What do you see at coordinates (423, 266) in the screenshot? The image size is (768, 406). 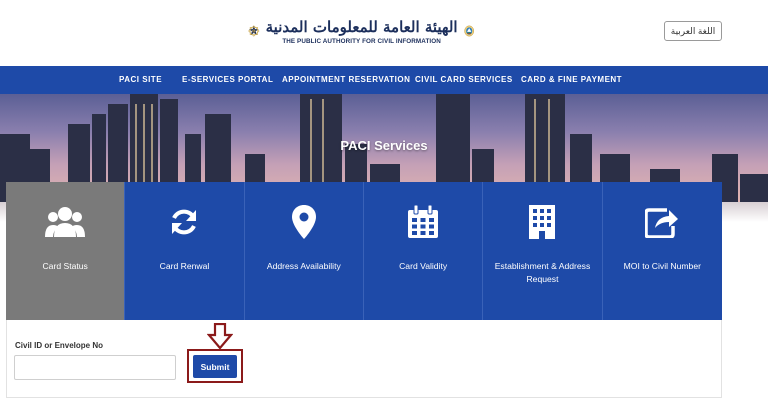 I see `service-card-label: Card Validity` at bounding box center [423, 266].